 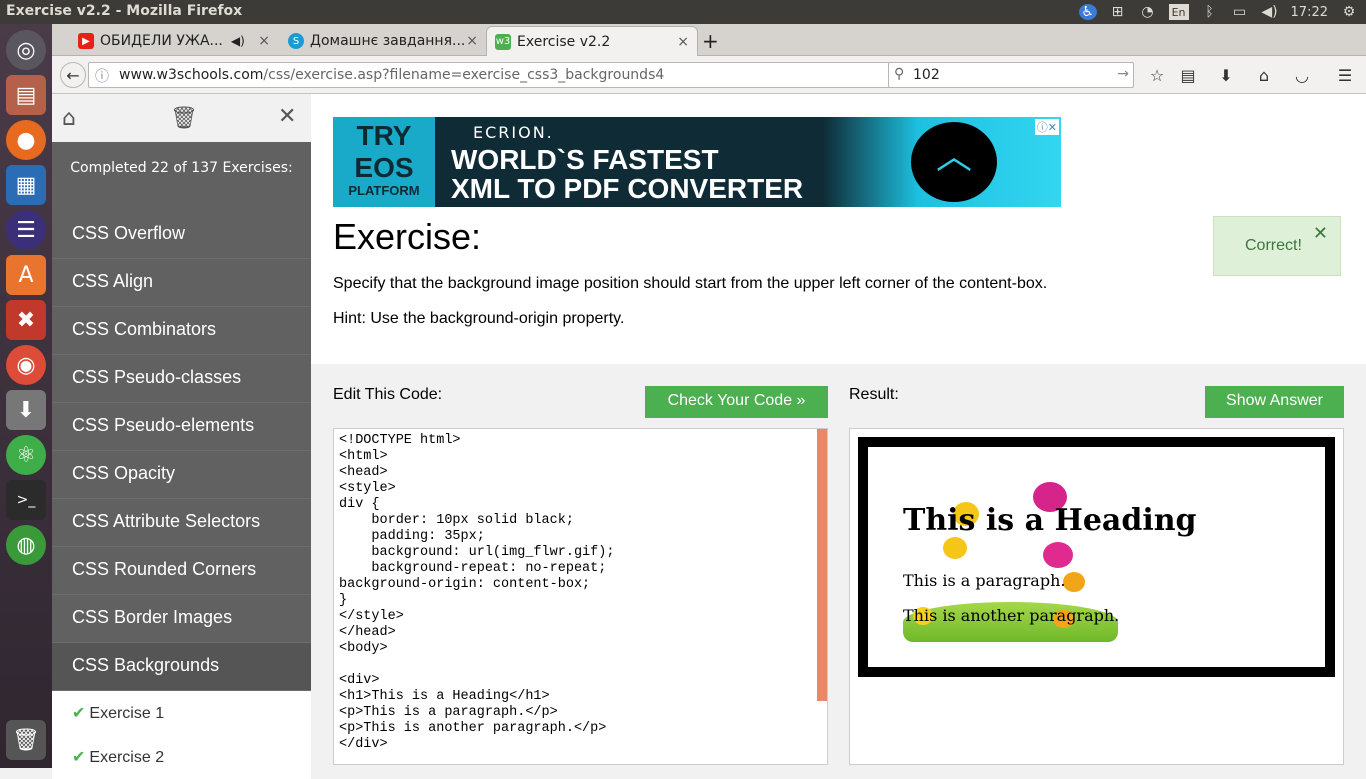 What do you see at coordinates (984, 580) in the screenshot?
I see `result-paragraph-1: This is a paragraph.` at bounding box center [984, 580].